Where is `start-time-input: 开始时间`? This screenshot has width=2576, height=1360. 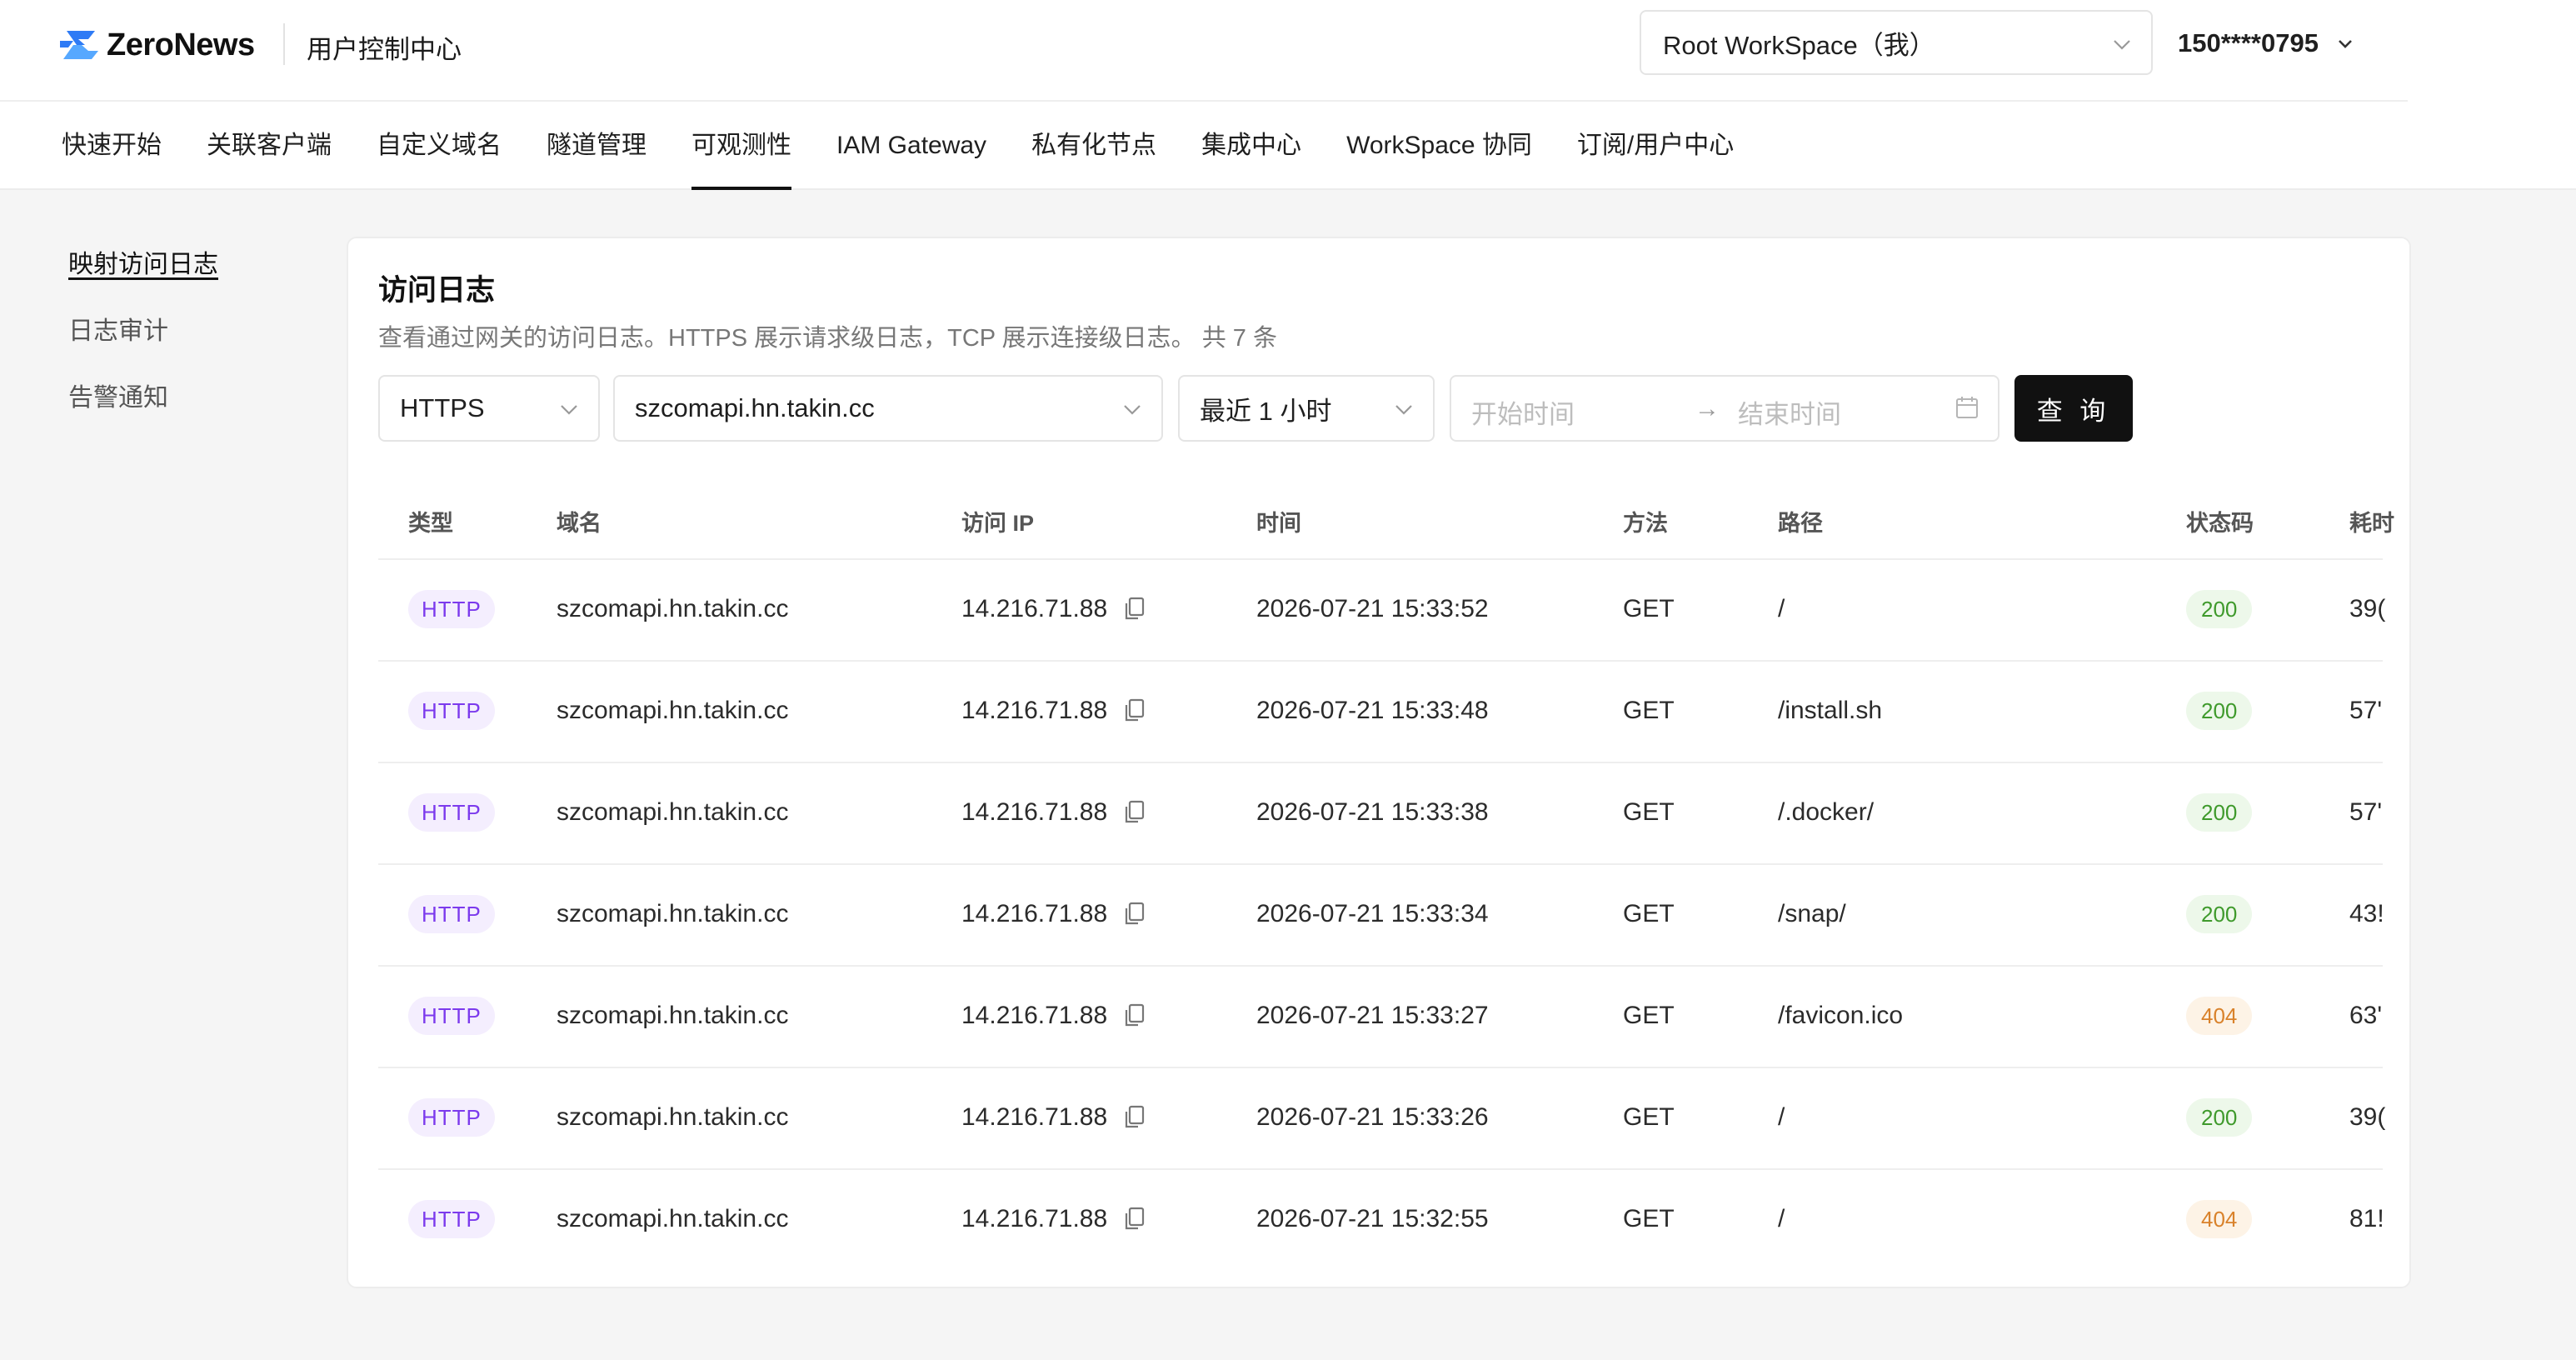 start-time-input: 开始时间 is located at coordinates (1523, 412).